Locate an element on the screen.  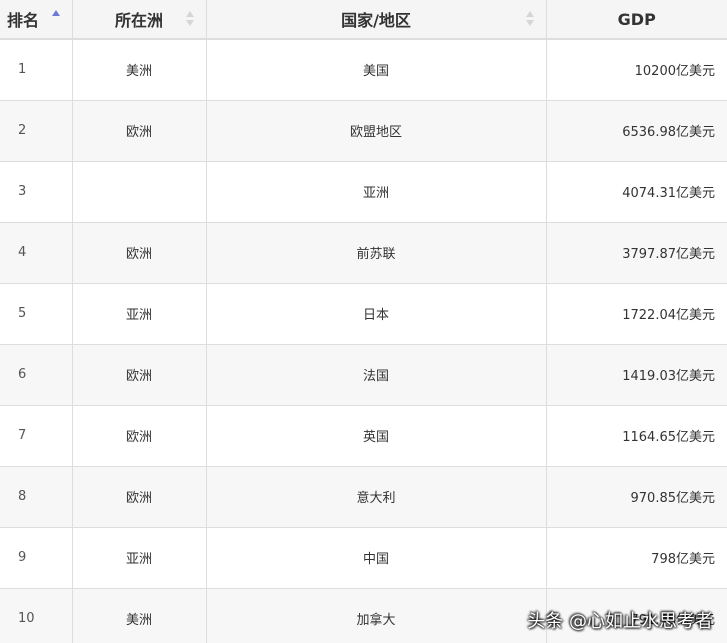
column-header-rank: 排名 is located at coordinates (36, 20).